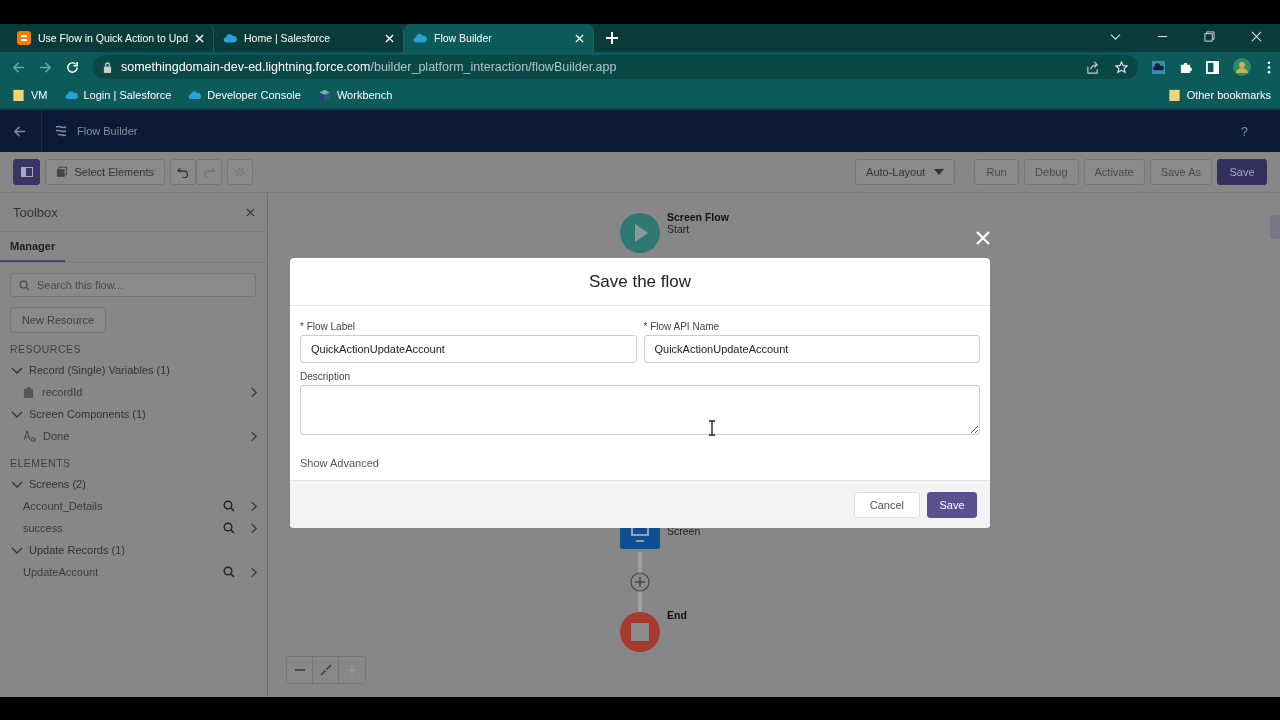 This screenshot has height=720, width=1280. I want to click on bookmark: Other bookmarks, so click(1219, 95).